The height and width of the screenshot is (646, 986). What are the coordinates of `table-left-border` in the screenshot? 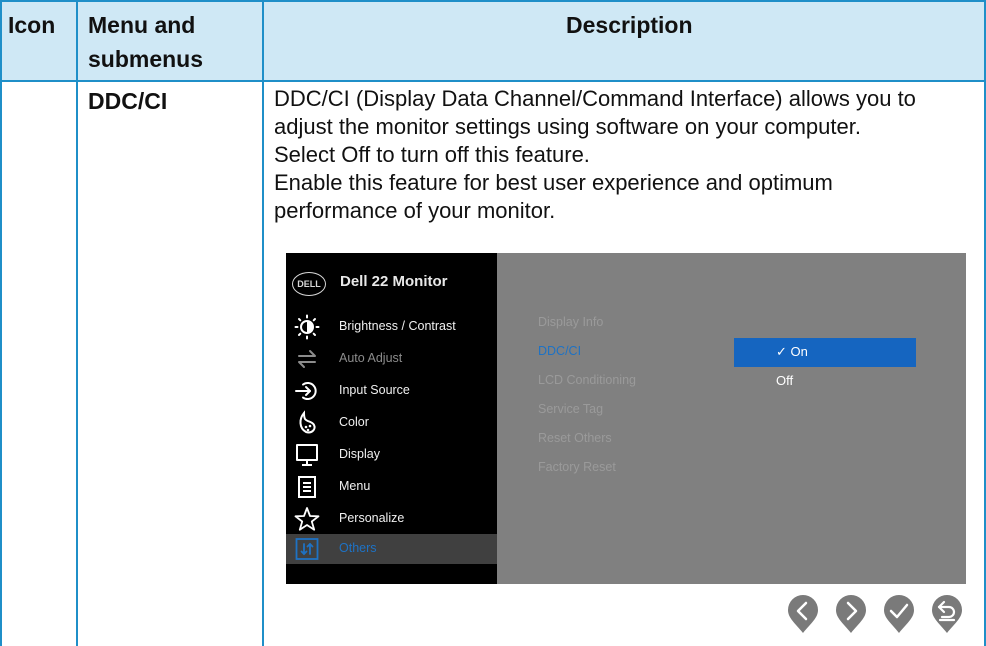 It's located at (1, 323).